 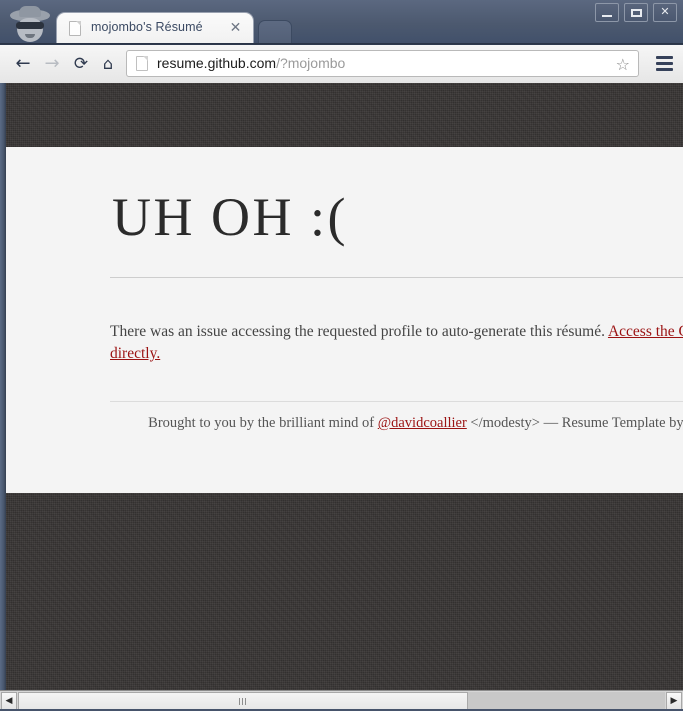 What do you see at coordinates (623, 64) in the screenshot?
I see `bookmark-star-icon: ☆` at bounding box center [623, 64].